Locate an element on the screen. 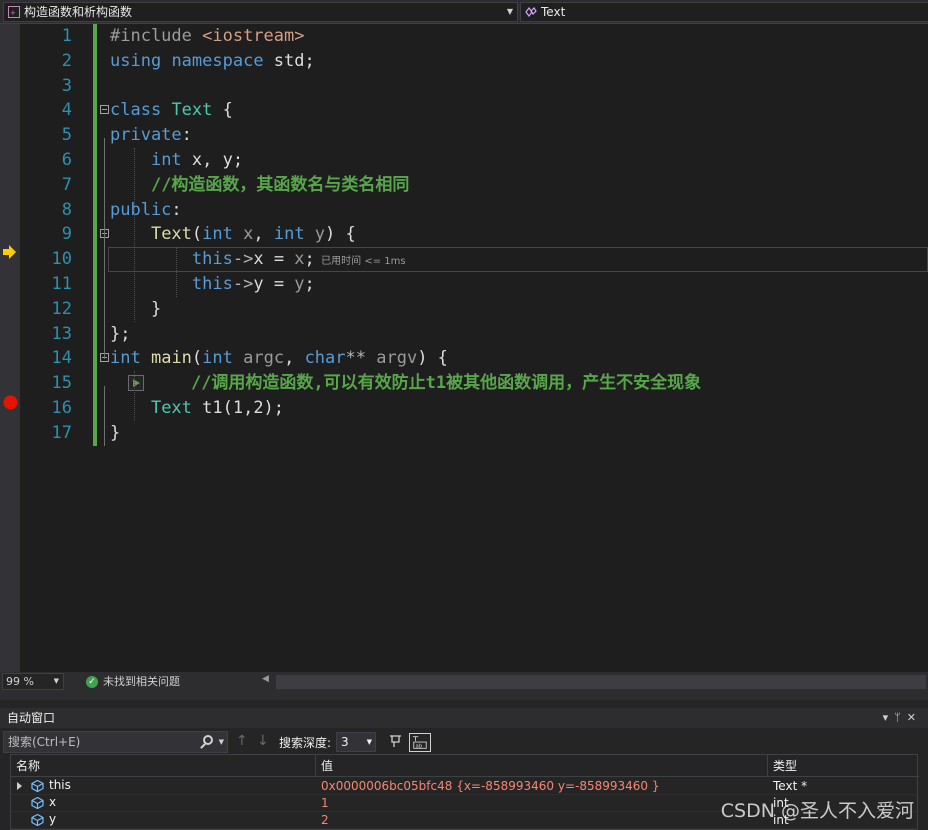  line-number: 3 is located at coordinates (66, 85).